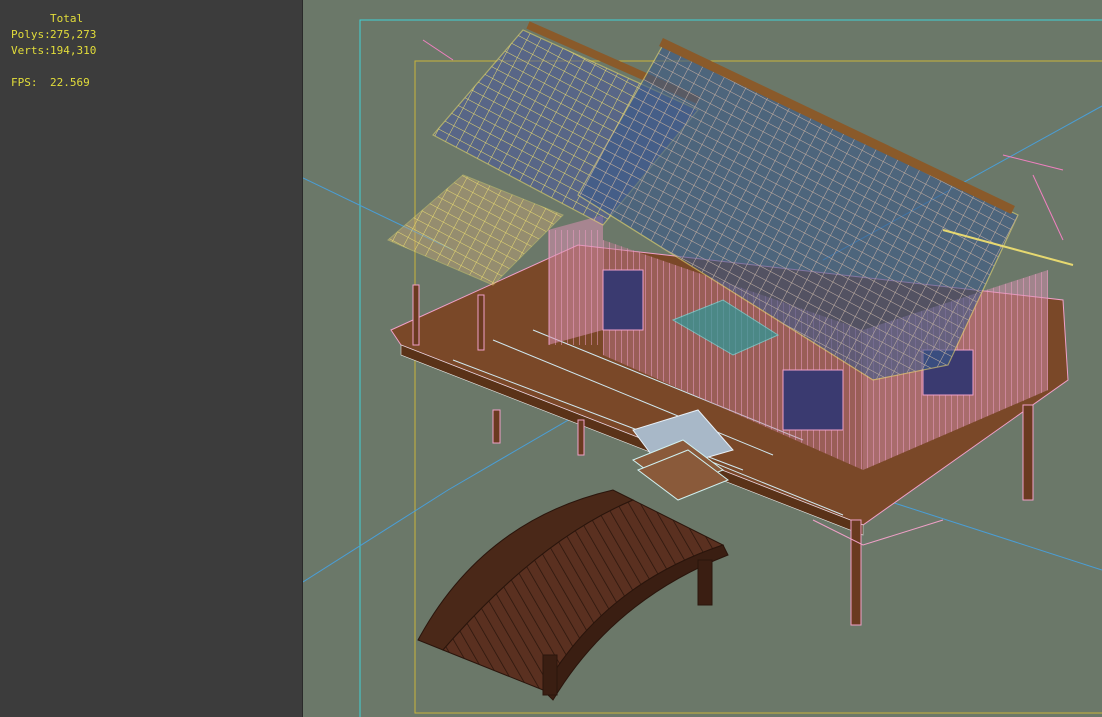 Image resolution: width=1102 pixels, height=717 pixels. I want to click on fps-value: 22.569, so click(70, 82).